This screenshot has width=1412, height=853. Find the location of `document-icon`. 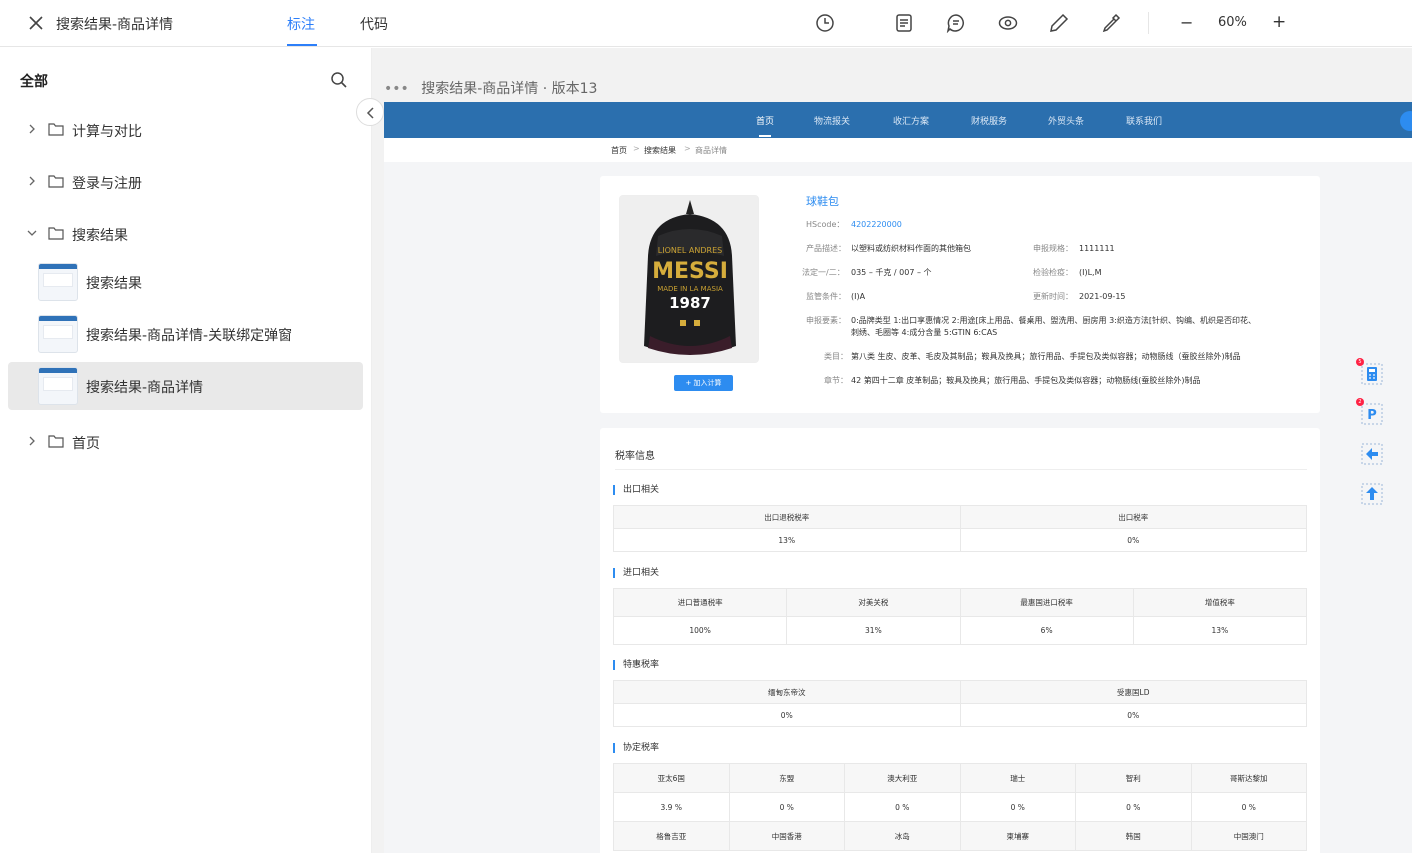

document-icon is located at coordinates (904, 23).